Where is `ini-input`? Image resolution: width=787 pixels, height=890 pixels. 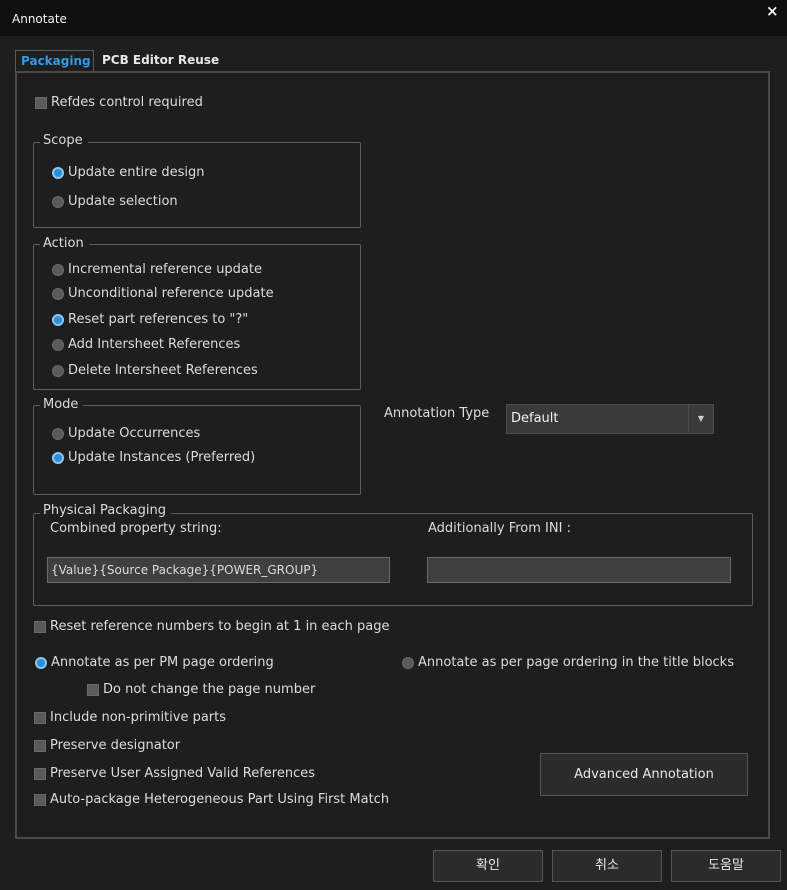
ini-input is located at coordinates (579, 570).